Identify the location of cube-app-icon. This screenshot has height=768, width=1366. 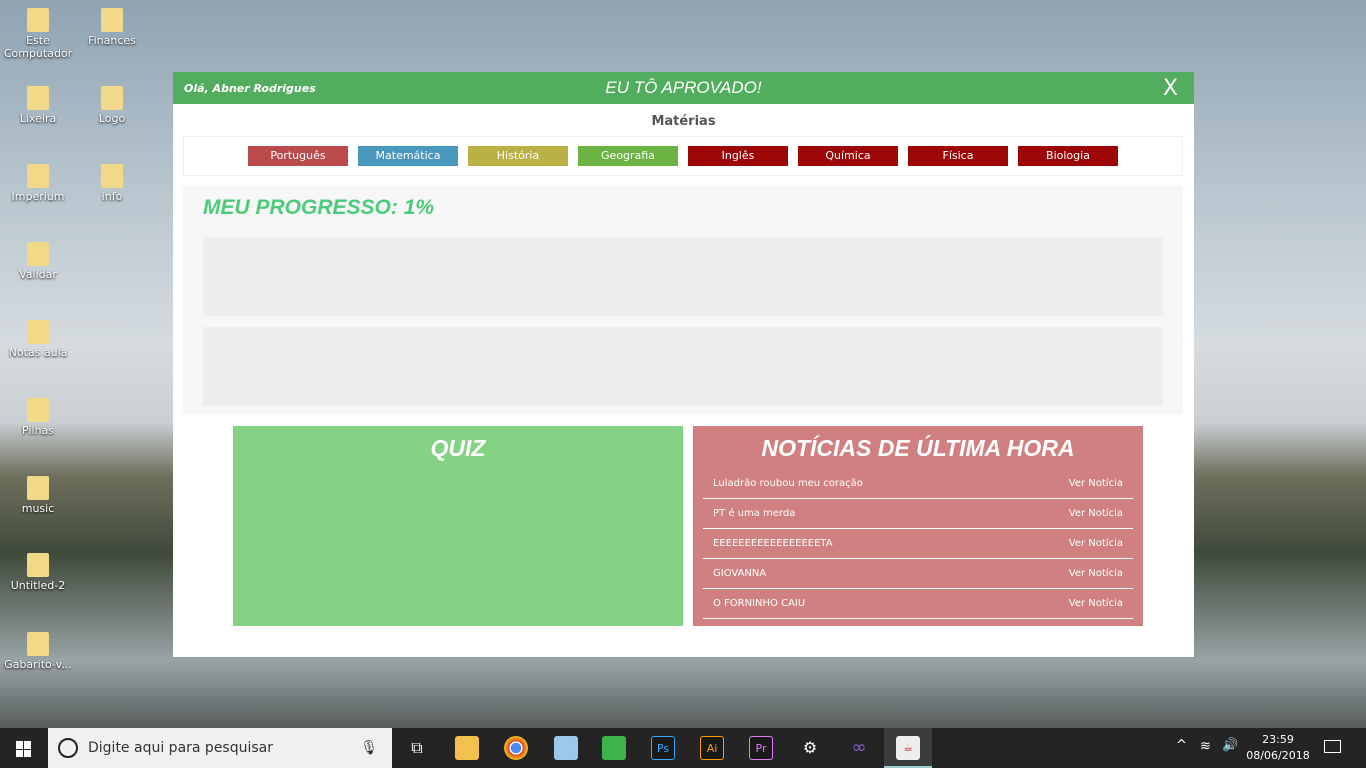
(566, 748).